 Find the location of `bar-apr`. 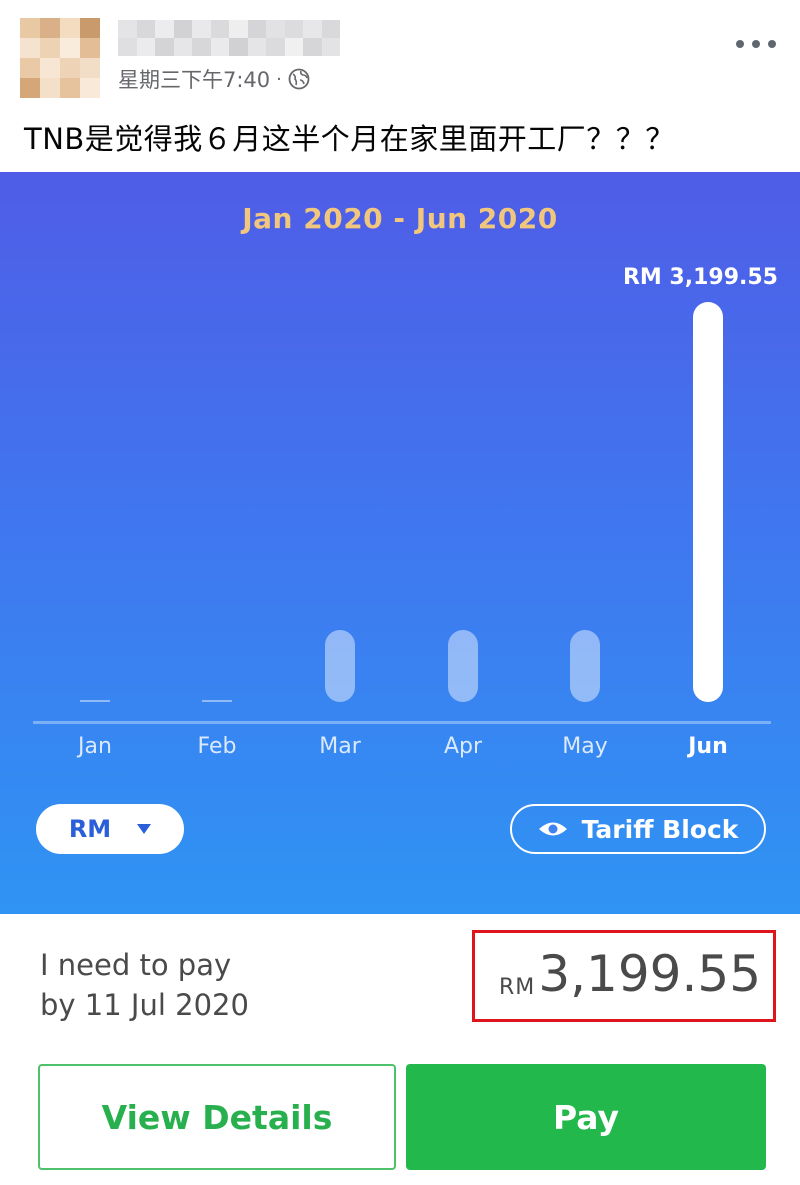

bar-apr is located at coordinates (463, 666).